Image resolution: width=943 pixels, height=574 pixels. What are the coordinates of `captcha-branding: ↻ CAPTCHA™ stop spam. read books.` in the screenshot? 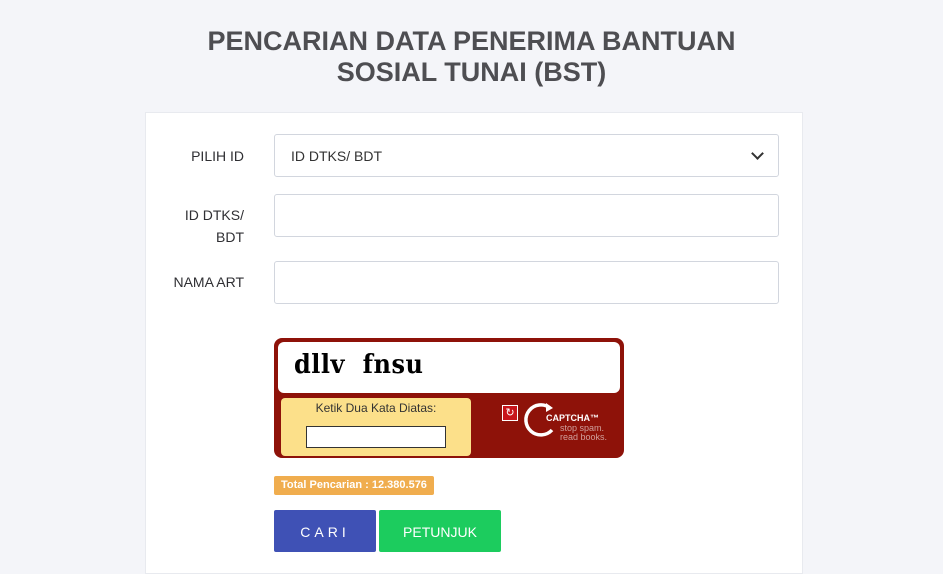 It's located at (561, 422).